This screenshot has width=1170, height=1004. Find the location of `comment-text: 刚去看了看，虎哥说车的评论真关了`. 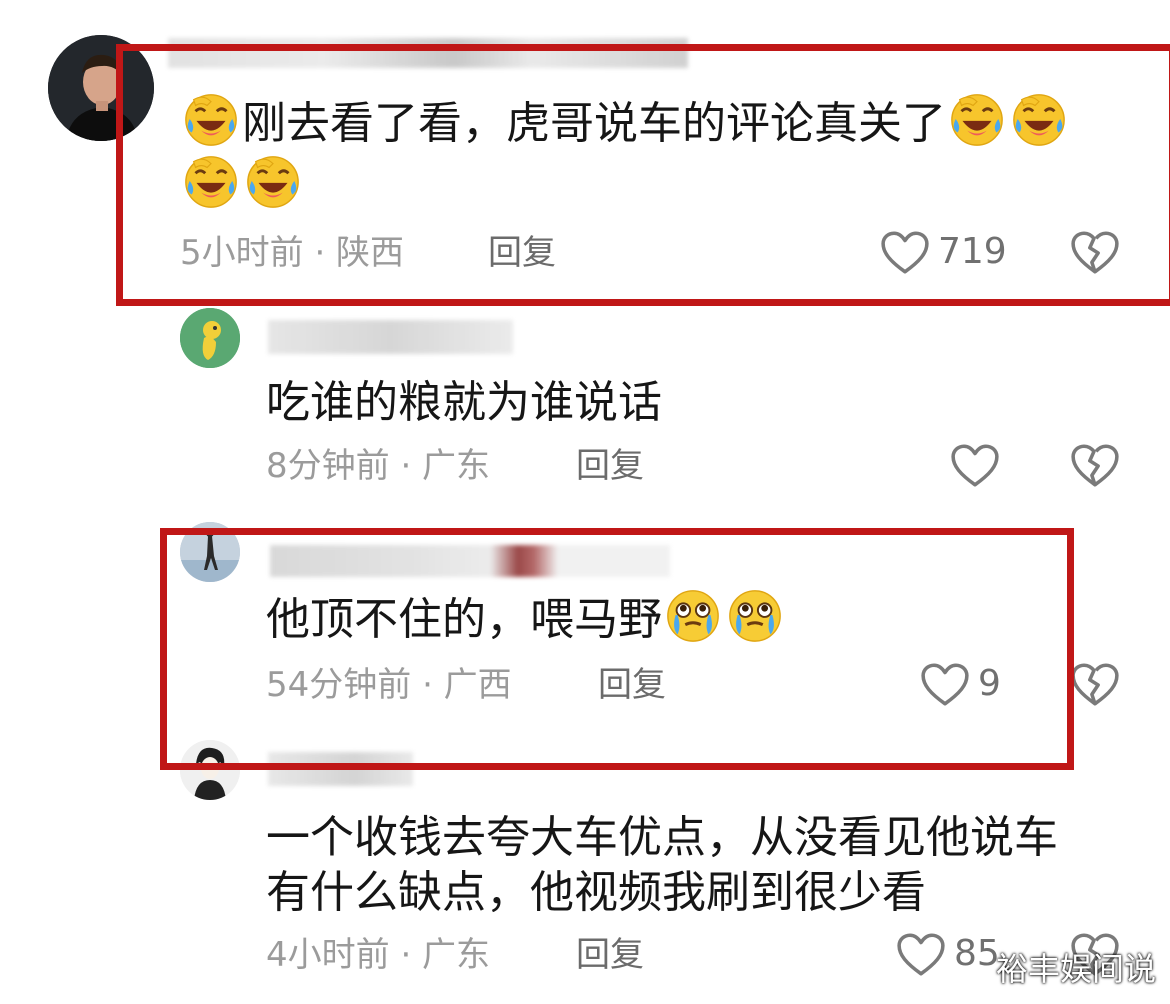

comment-text: 刚去看了看，虎哥说车的评论真关了 is located at coordinates (625, 123).